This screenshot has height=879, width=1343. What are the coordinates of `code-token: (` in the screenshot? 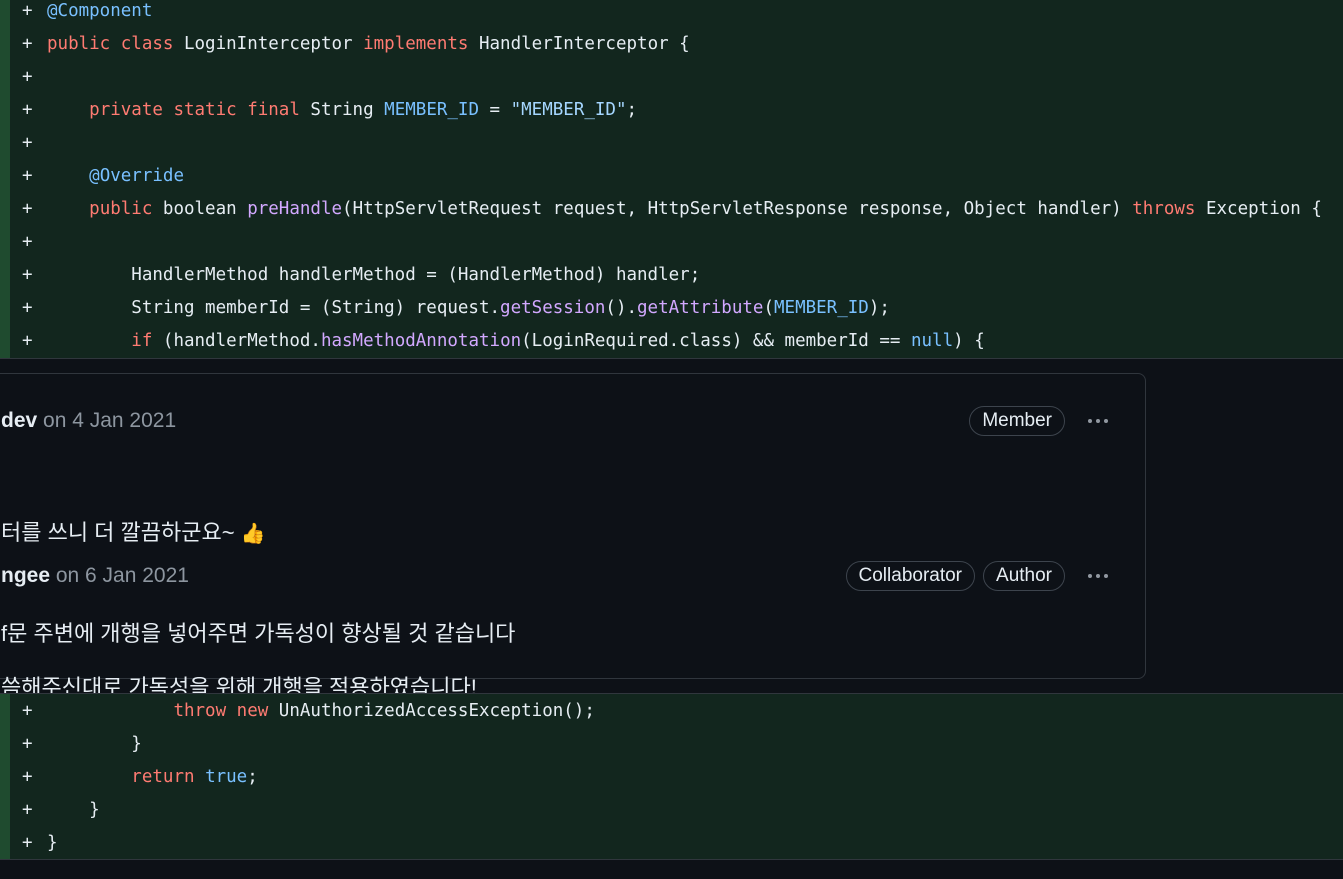 It's located at (768, 308).